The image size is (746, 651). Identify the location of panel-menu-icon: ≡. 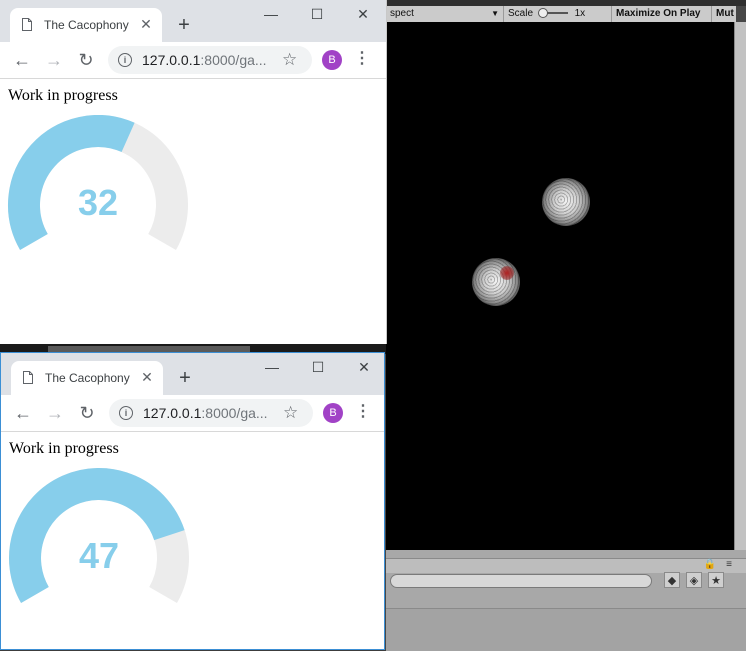
(729, 564).